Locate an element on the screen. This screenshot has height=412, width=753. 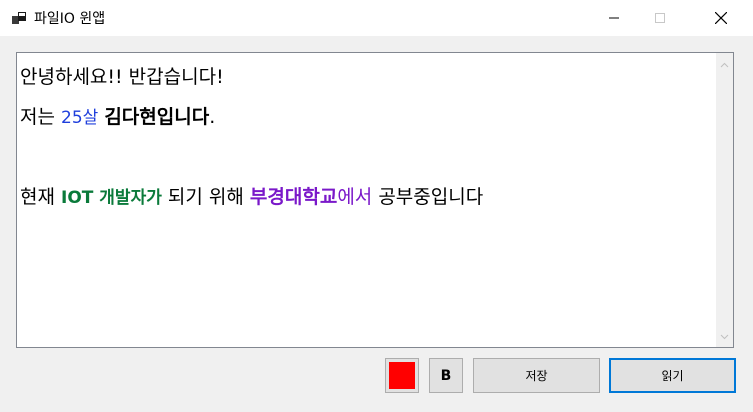
iot-text: IOT 개발자가 is located at coordinates (111, 198).